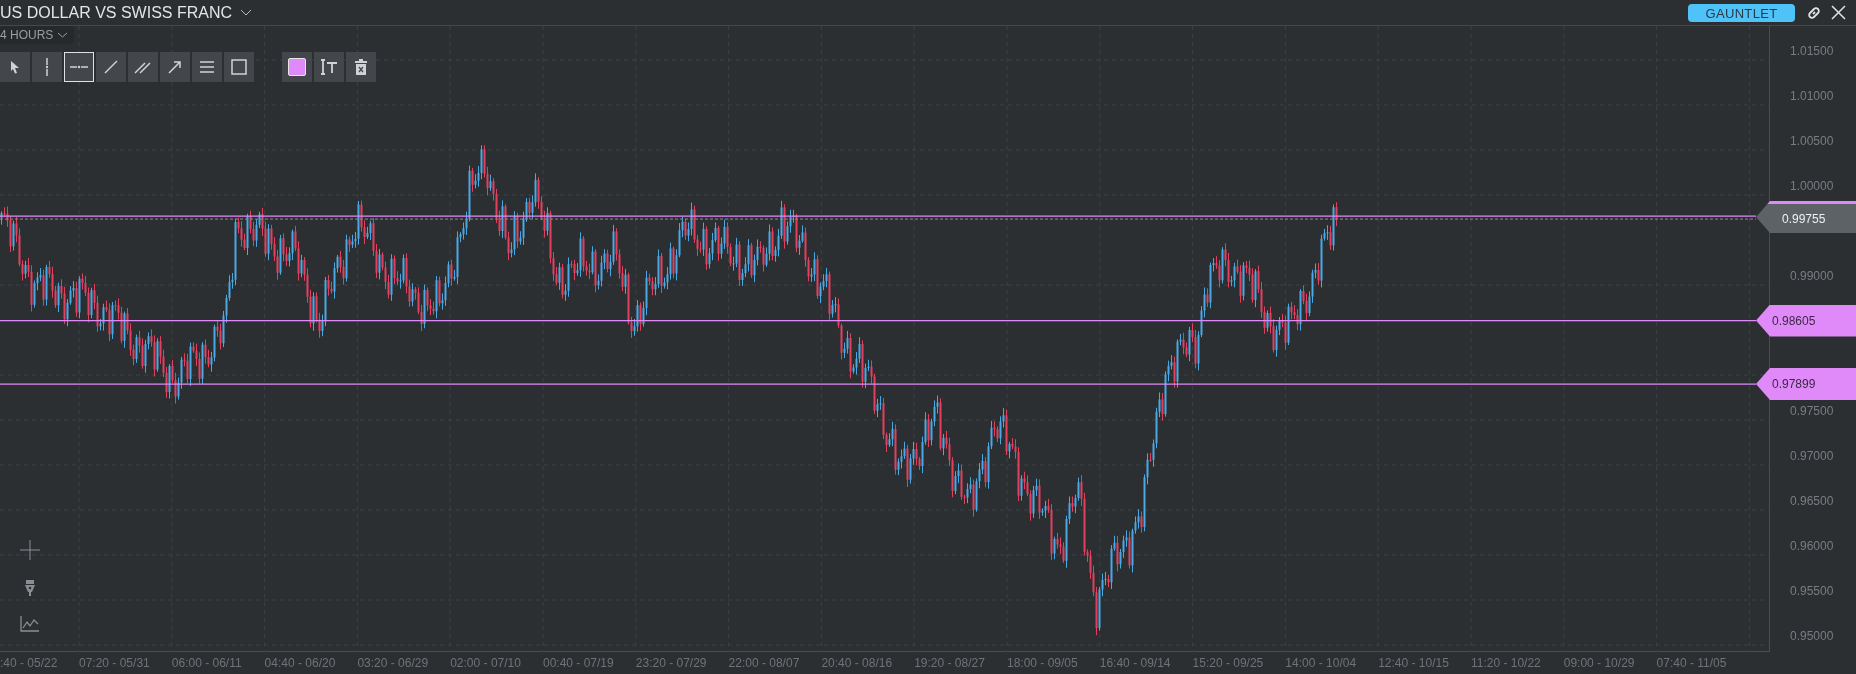  I want to click on pen-icon, so click(30, 588).